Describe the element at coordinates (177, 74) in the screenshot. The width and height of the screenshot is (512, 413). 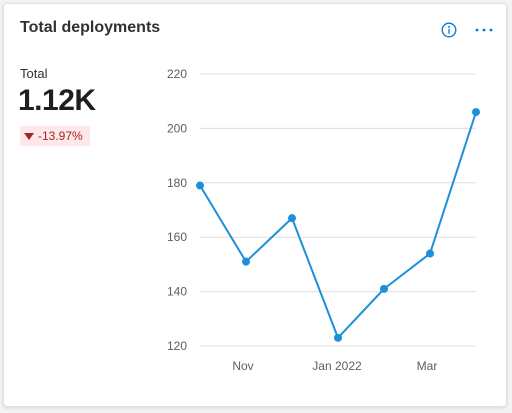
I see `y-tick-label: 220` at that location.